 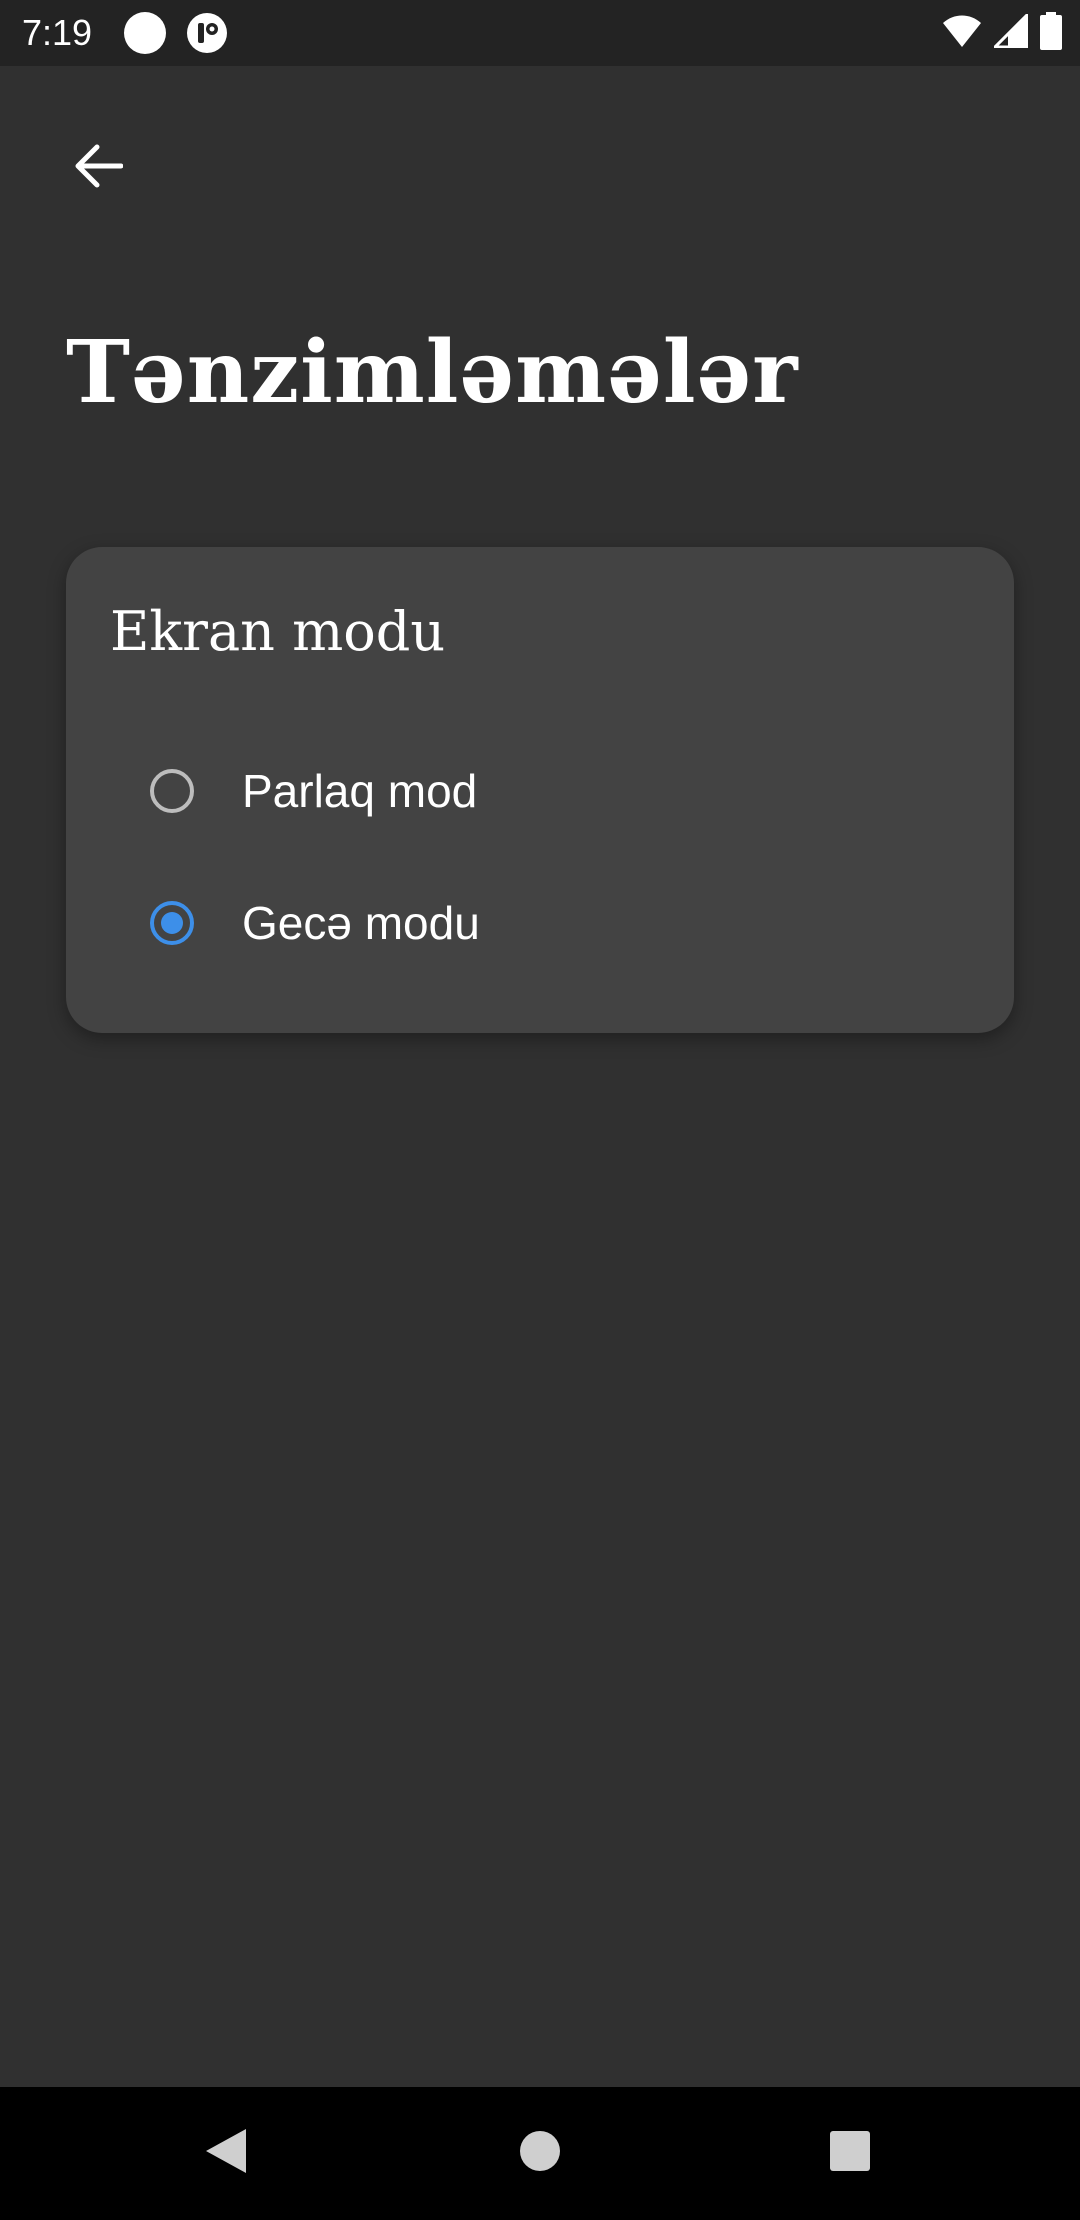 What do you see at coordinates (540, 33) in the screenshot?
I see `status-bar: 7:19` at bounding box center [540, 33].